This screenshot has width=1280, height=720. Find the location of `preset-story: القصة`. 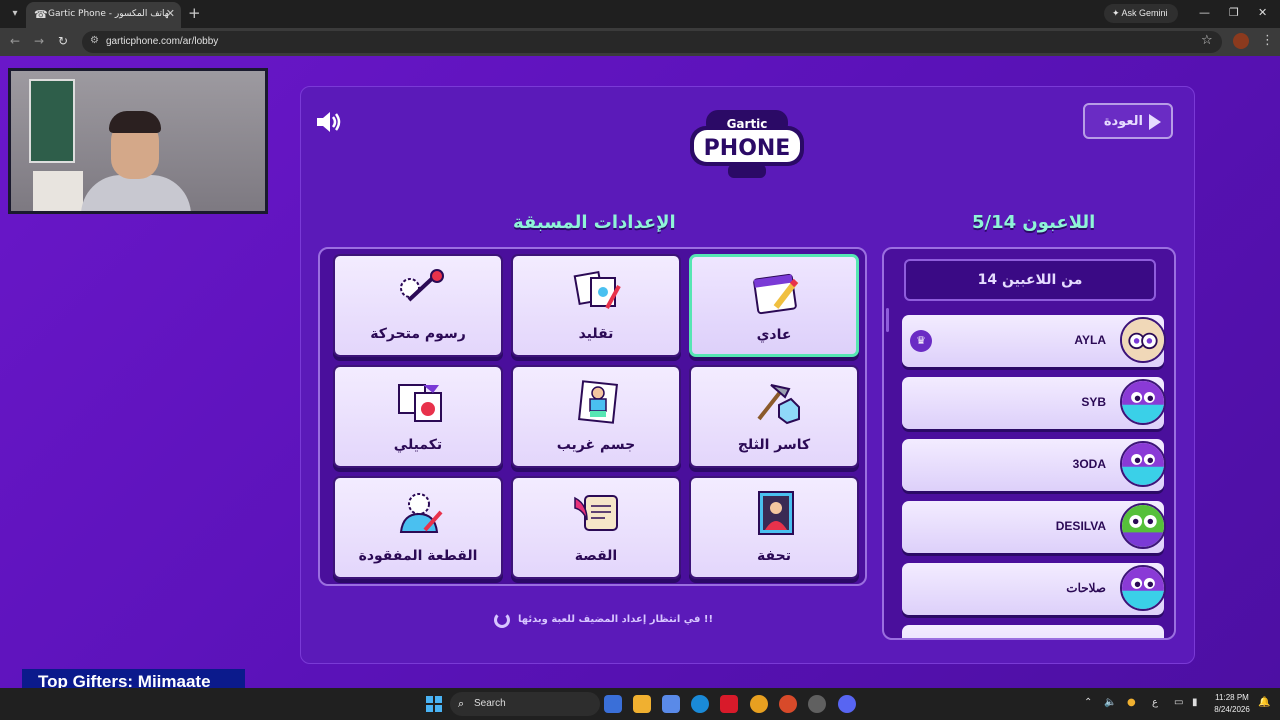

preset-story: القصة is located at coordinates (596, 527).